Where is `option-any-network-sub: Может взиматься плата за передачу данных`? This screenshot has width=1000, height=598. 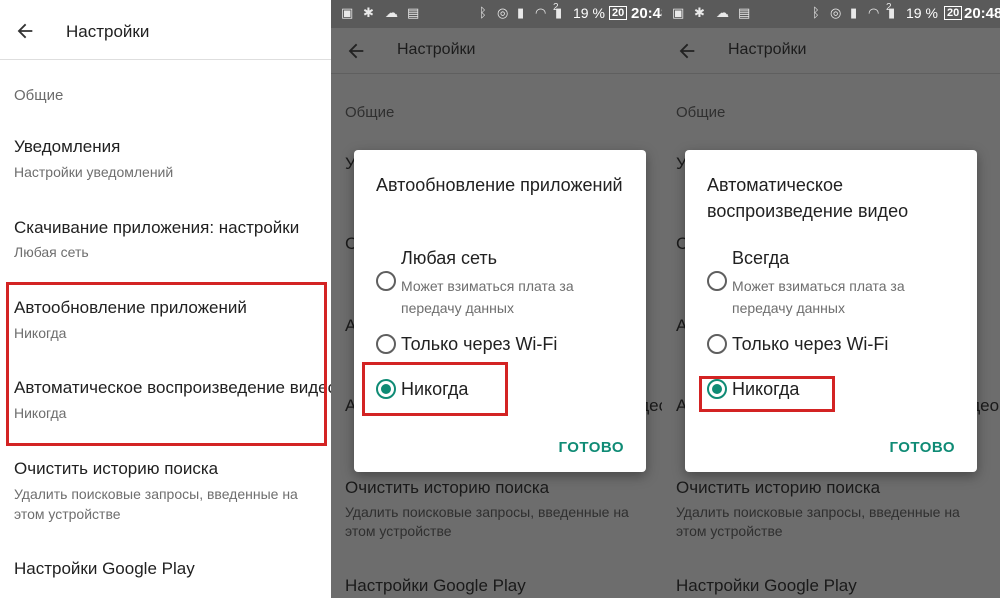
option-any-network-sub: Может взиматься плата за передачу данных is located at coordinates (487, 297).